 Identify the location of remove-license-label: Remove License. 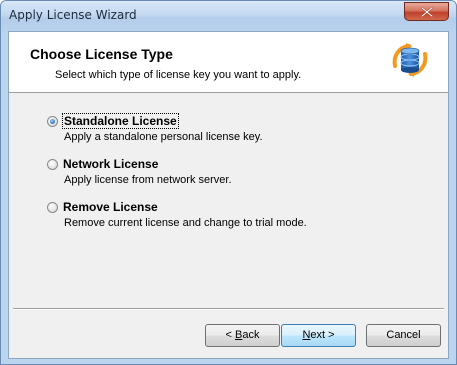
(110, 207).